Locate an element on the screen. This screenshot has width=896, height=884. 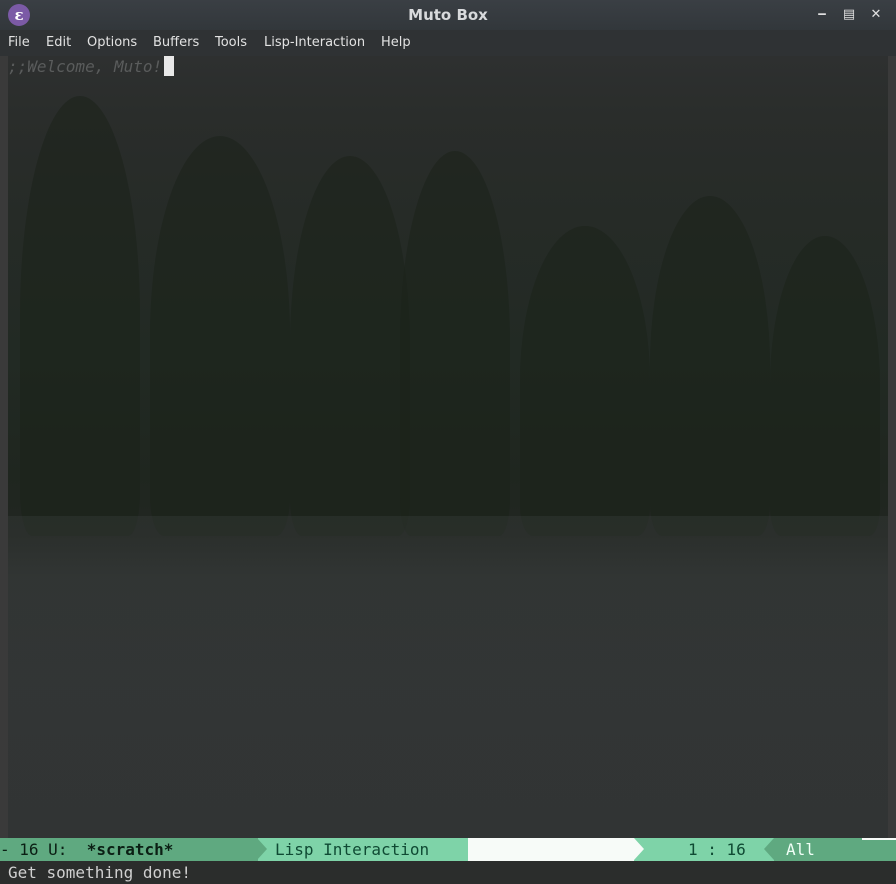
menu-tools: Tools is located at coordinates (231, 43).